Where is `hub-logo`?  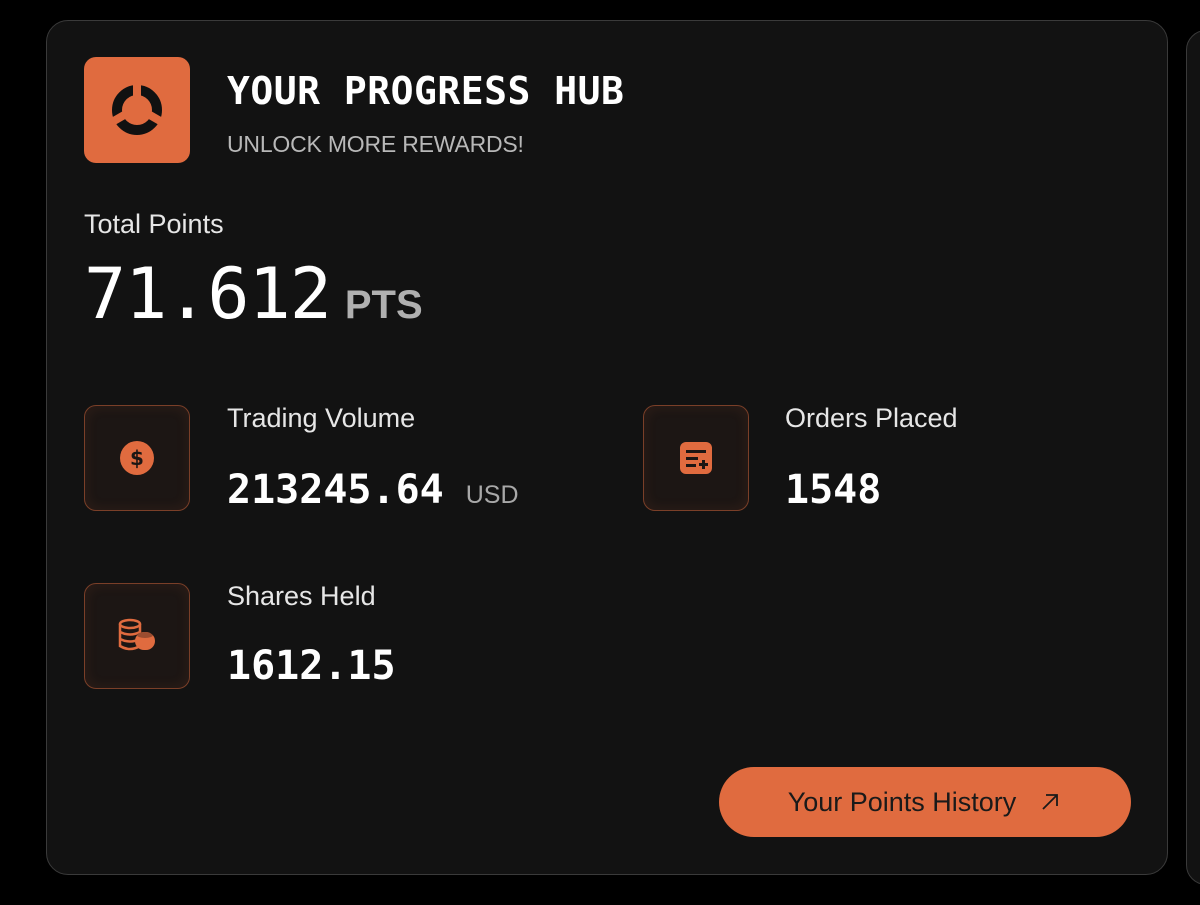 hub-logo is located at coordinates (137, 110).